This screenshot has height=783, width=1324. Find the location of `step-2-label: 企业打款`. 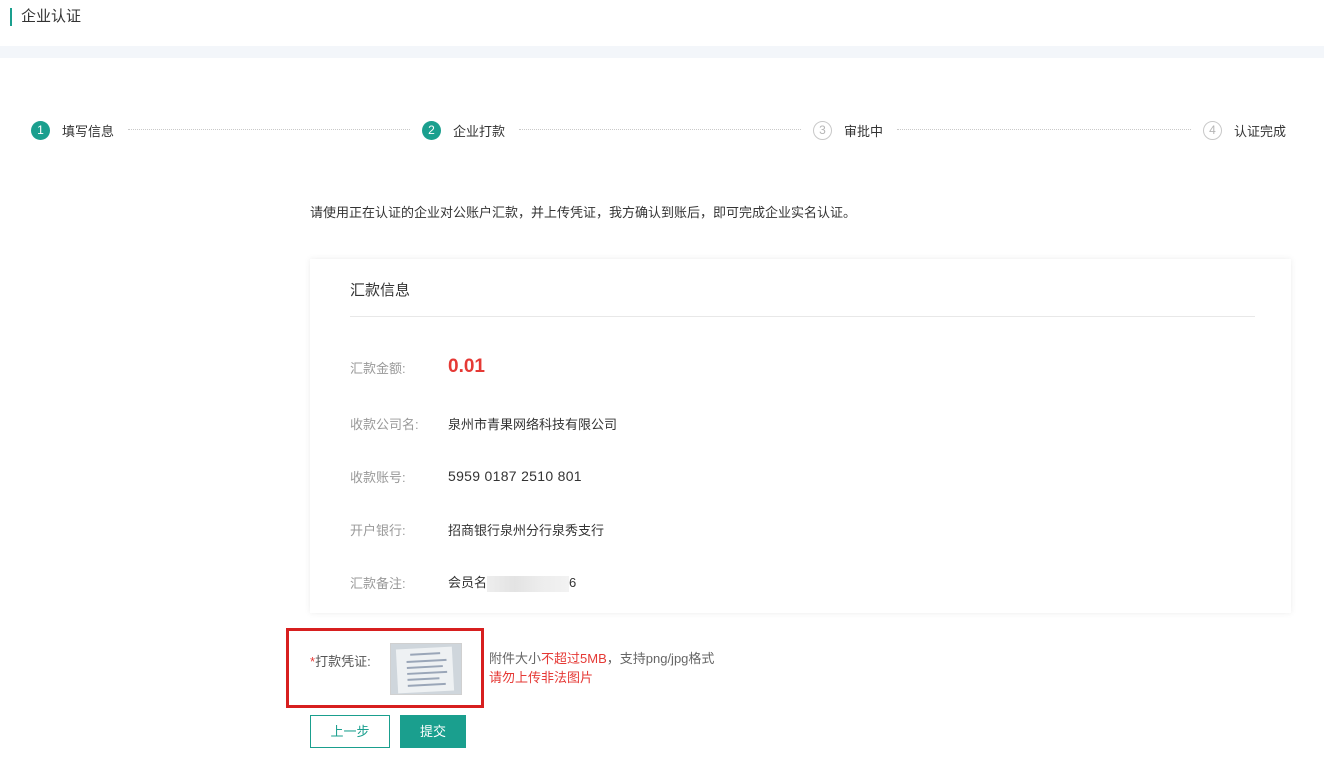

step-2-label: 企业打款 is located at coordinates (479, 131).